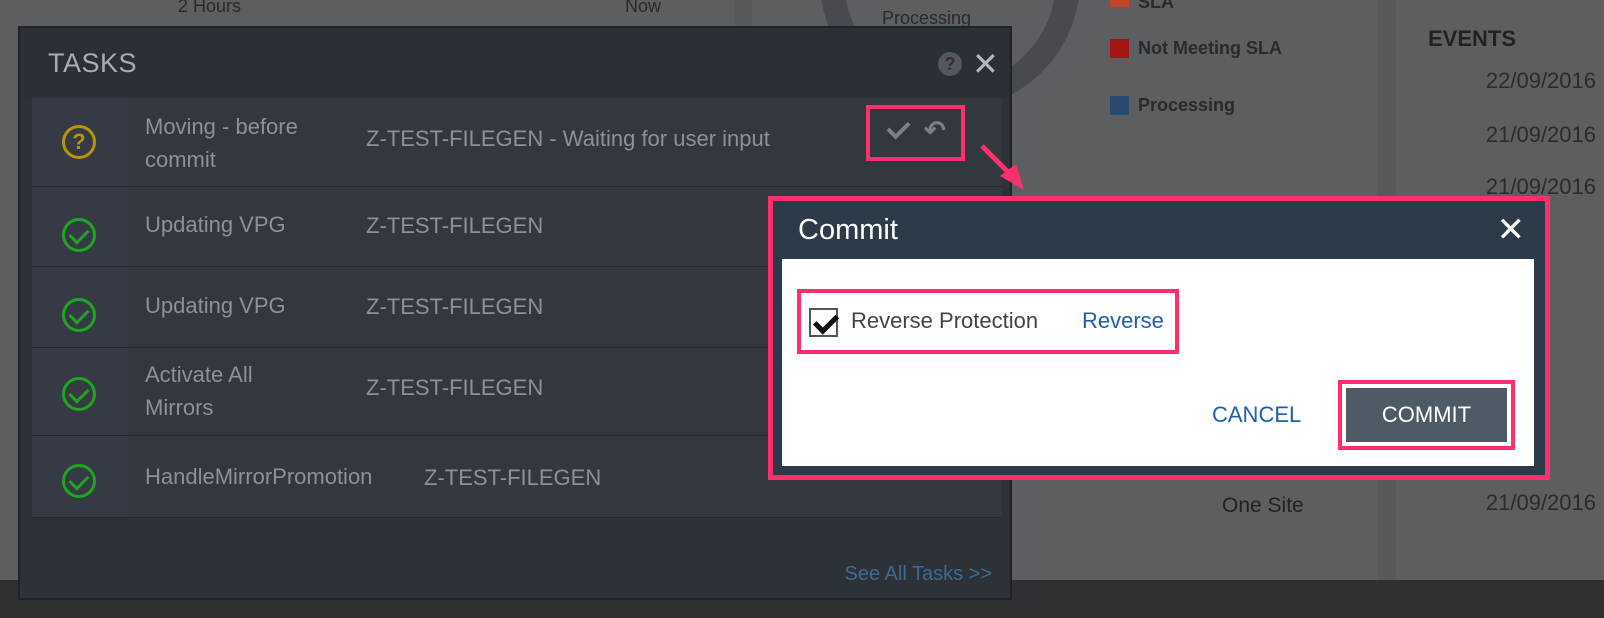  What do you see at coordinates (823, 322) in the screenshot?
I see `reverse-protection-checkbox` at bounding box center [823, 322].